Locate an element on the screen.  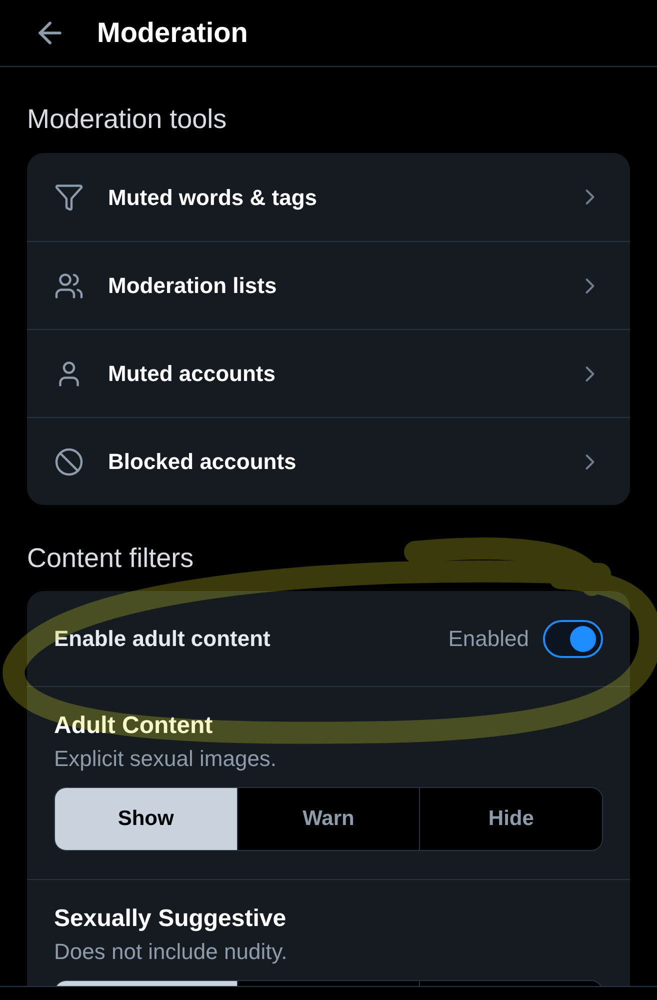
people-icon is located at coordinates (69, 285).